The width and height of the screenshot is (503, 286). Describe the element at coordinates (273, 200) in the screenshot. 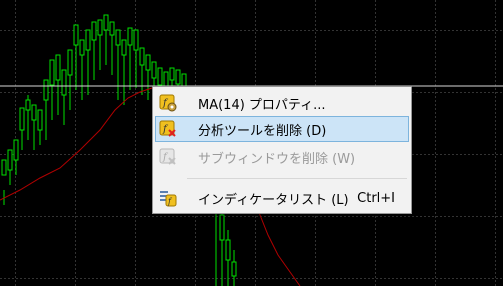

I see `menu-item-label: インディケータリスト (L)` at that location.